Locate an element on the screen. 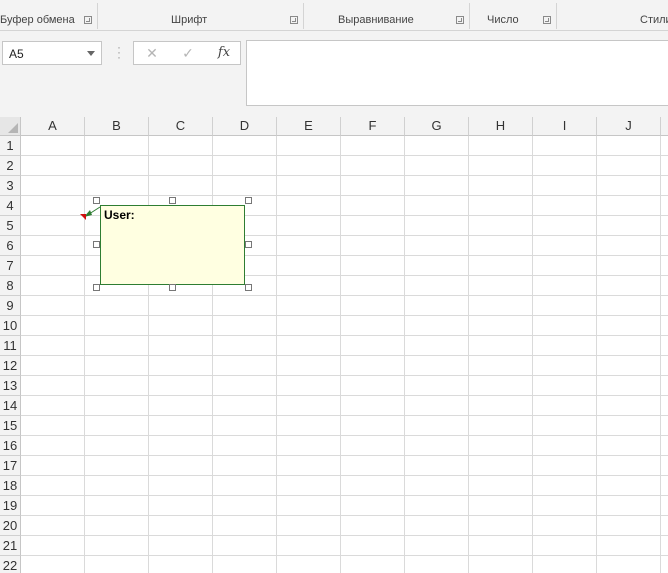  name-box: A5 is located at coordinates (52, 53).